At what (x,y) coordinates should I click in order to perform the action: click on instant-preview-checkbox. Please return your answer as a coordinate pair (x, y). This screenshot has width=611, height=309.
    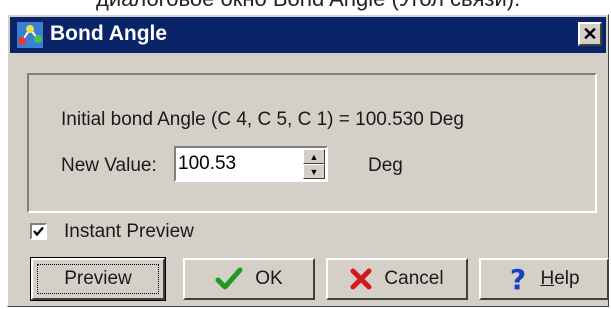
    Looking at the image, I should click on (38, 231).